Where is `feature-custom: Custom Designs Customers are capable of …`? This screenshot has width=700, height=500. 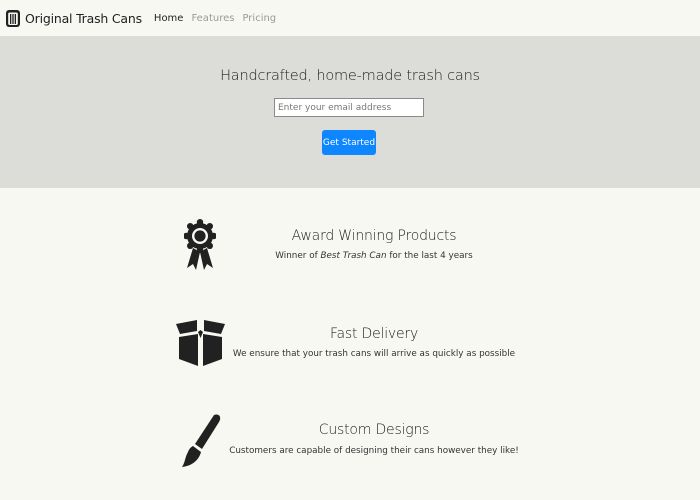
feature-custom: Custom Designs Customers are capable of … is located at coordinates (350, 442).